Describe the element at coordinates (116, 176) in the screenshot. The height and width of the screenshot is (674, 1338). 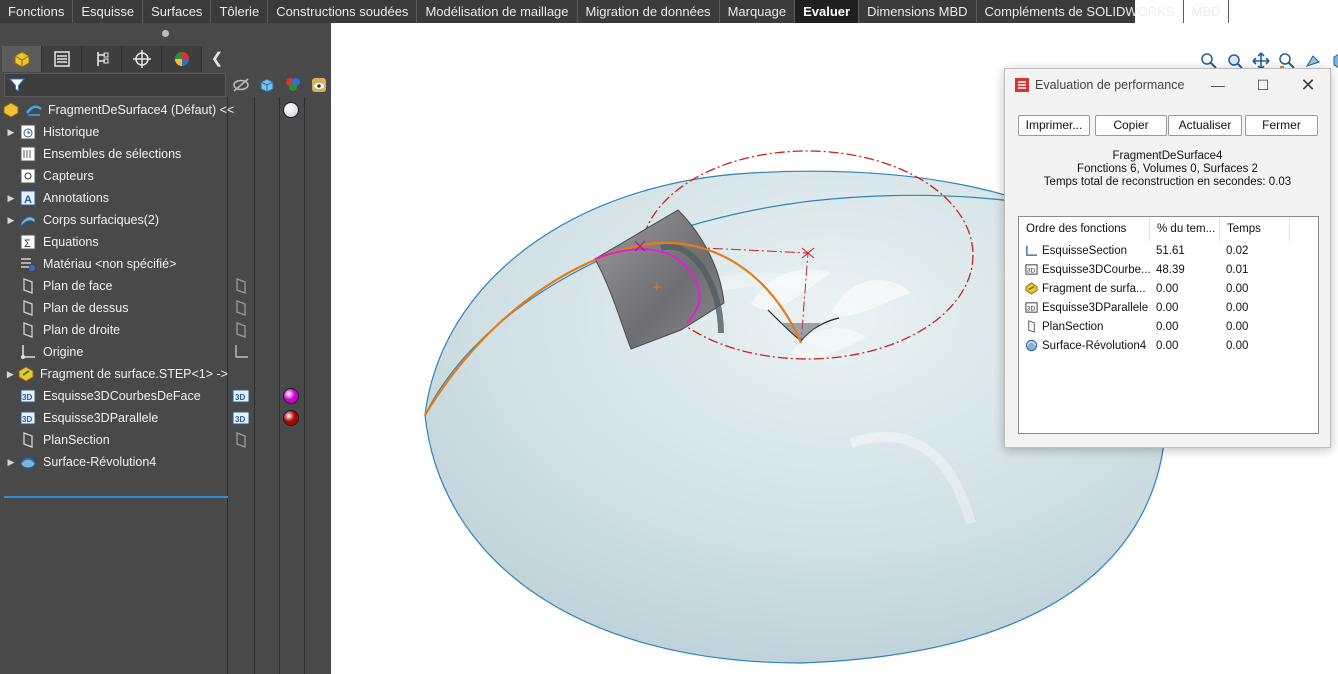
I see `tree-item: Capteurs` at that location.